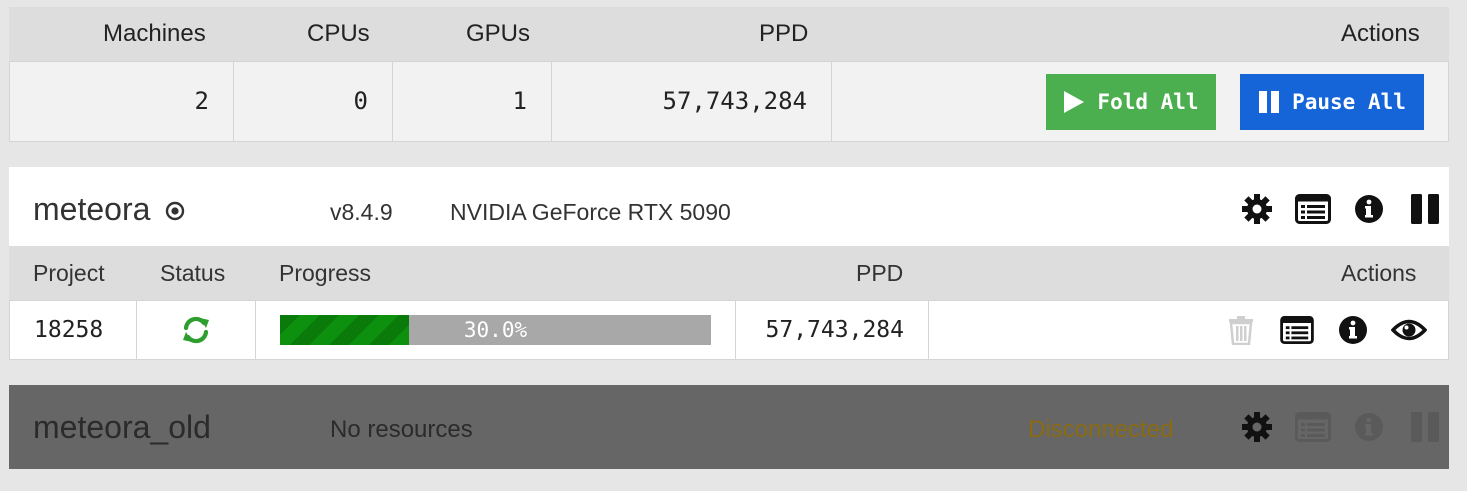 The image size is (1467, 491). I want to click on fold-all-label: Fold All, so click(1148, 102).